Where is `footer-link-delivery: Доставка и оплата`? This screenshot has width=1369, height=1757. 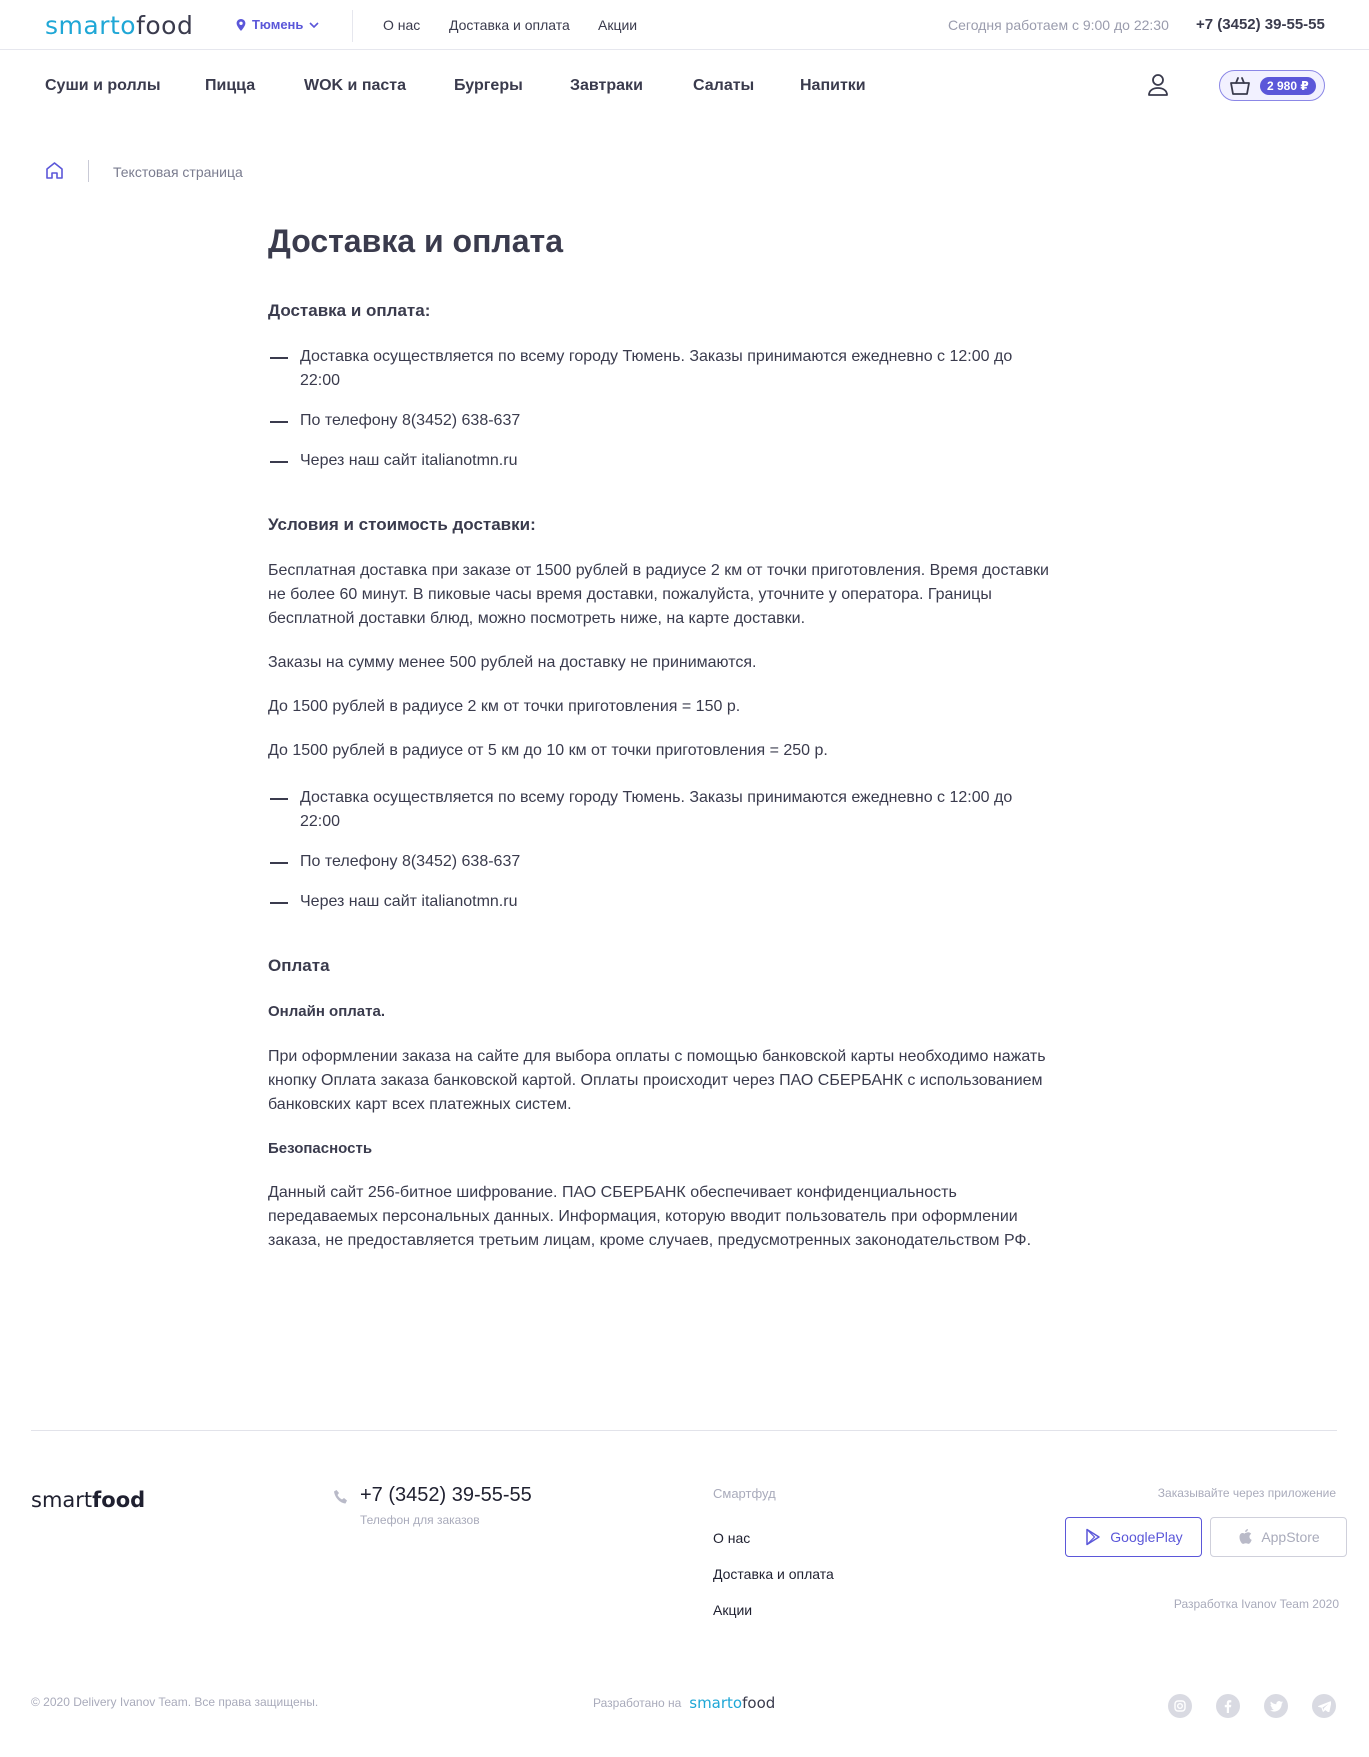 footer-link-delivery: Доставка и оплата is located at coordinates (773, 1574).